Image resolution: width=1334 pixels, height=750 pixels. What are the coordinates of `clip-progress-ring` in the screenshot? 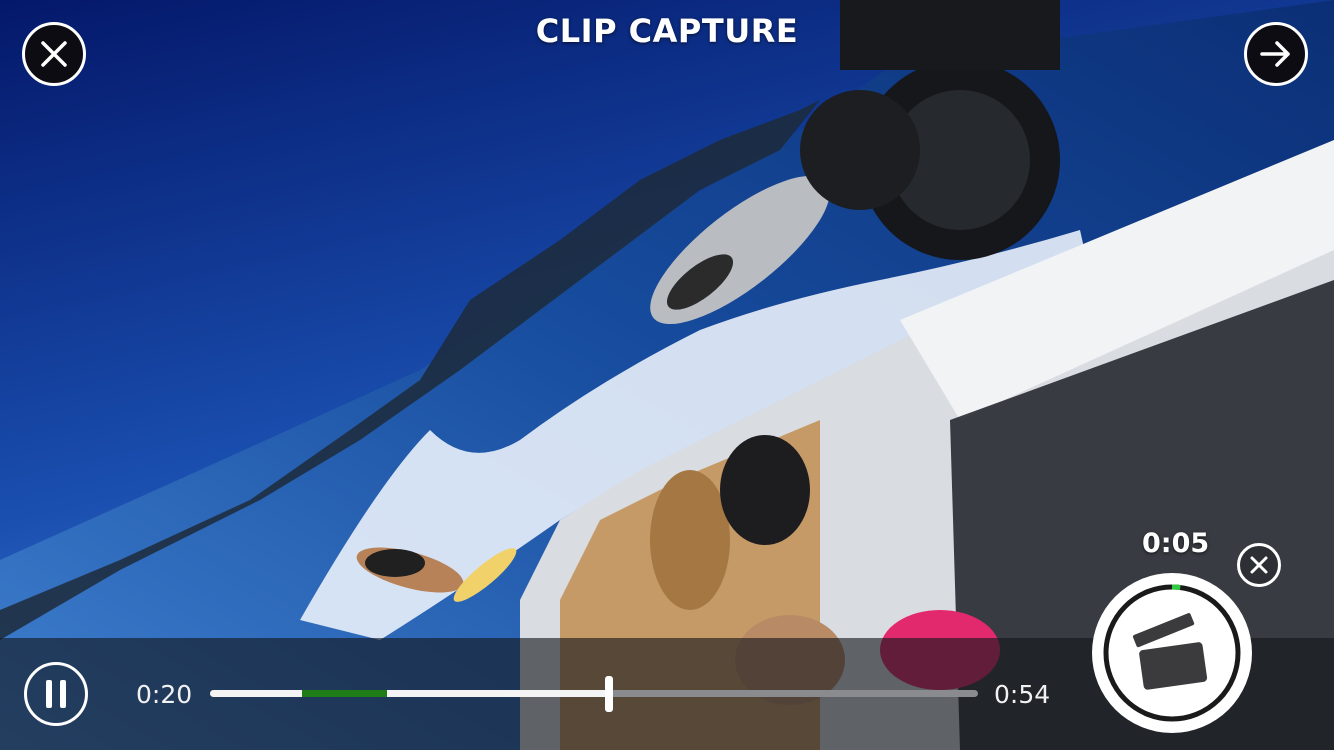 It's located at (1176, 587).